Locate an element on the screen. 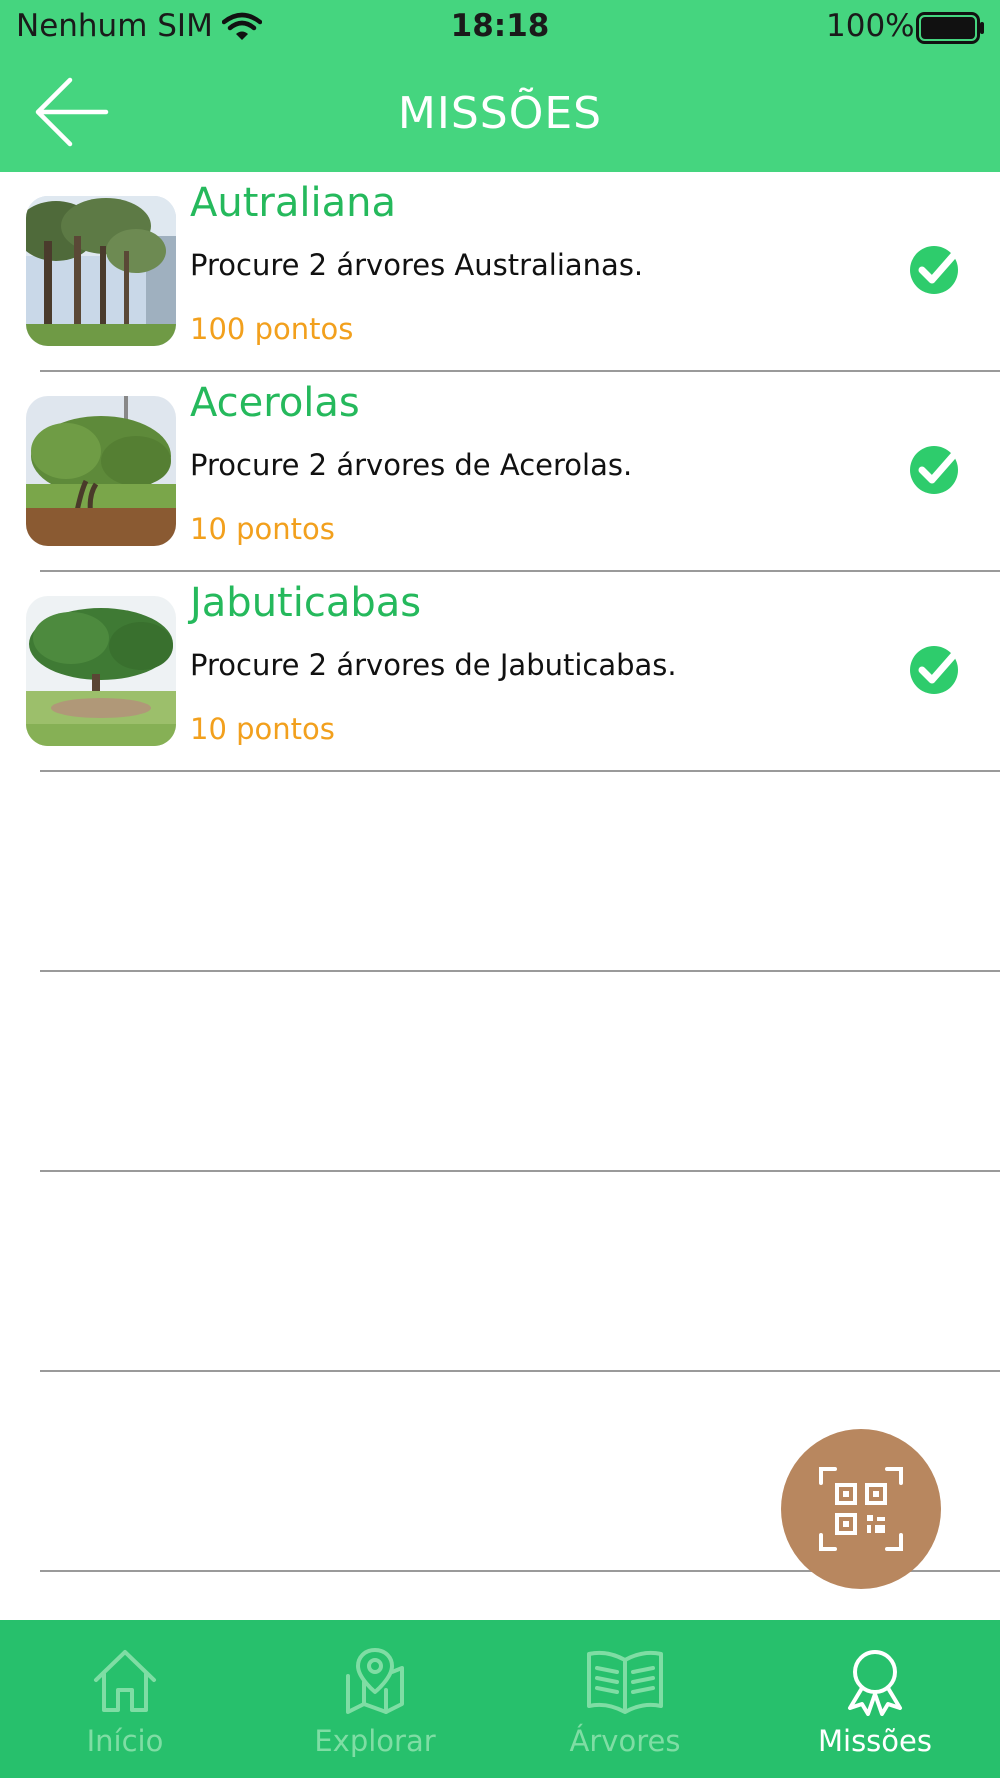 The height and width of the screenshot is (1778, 1000). tab-explorar: Explorar is located at coordinates (375, 1699).